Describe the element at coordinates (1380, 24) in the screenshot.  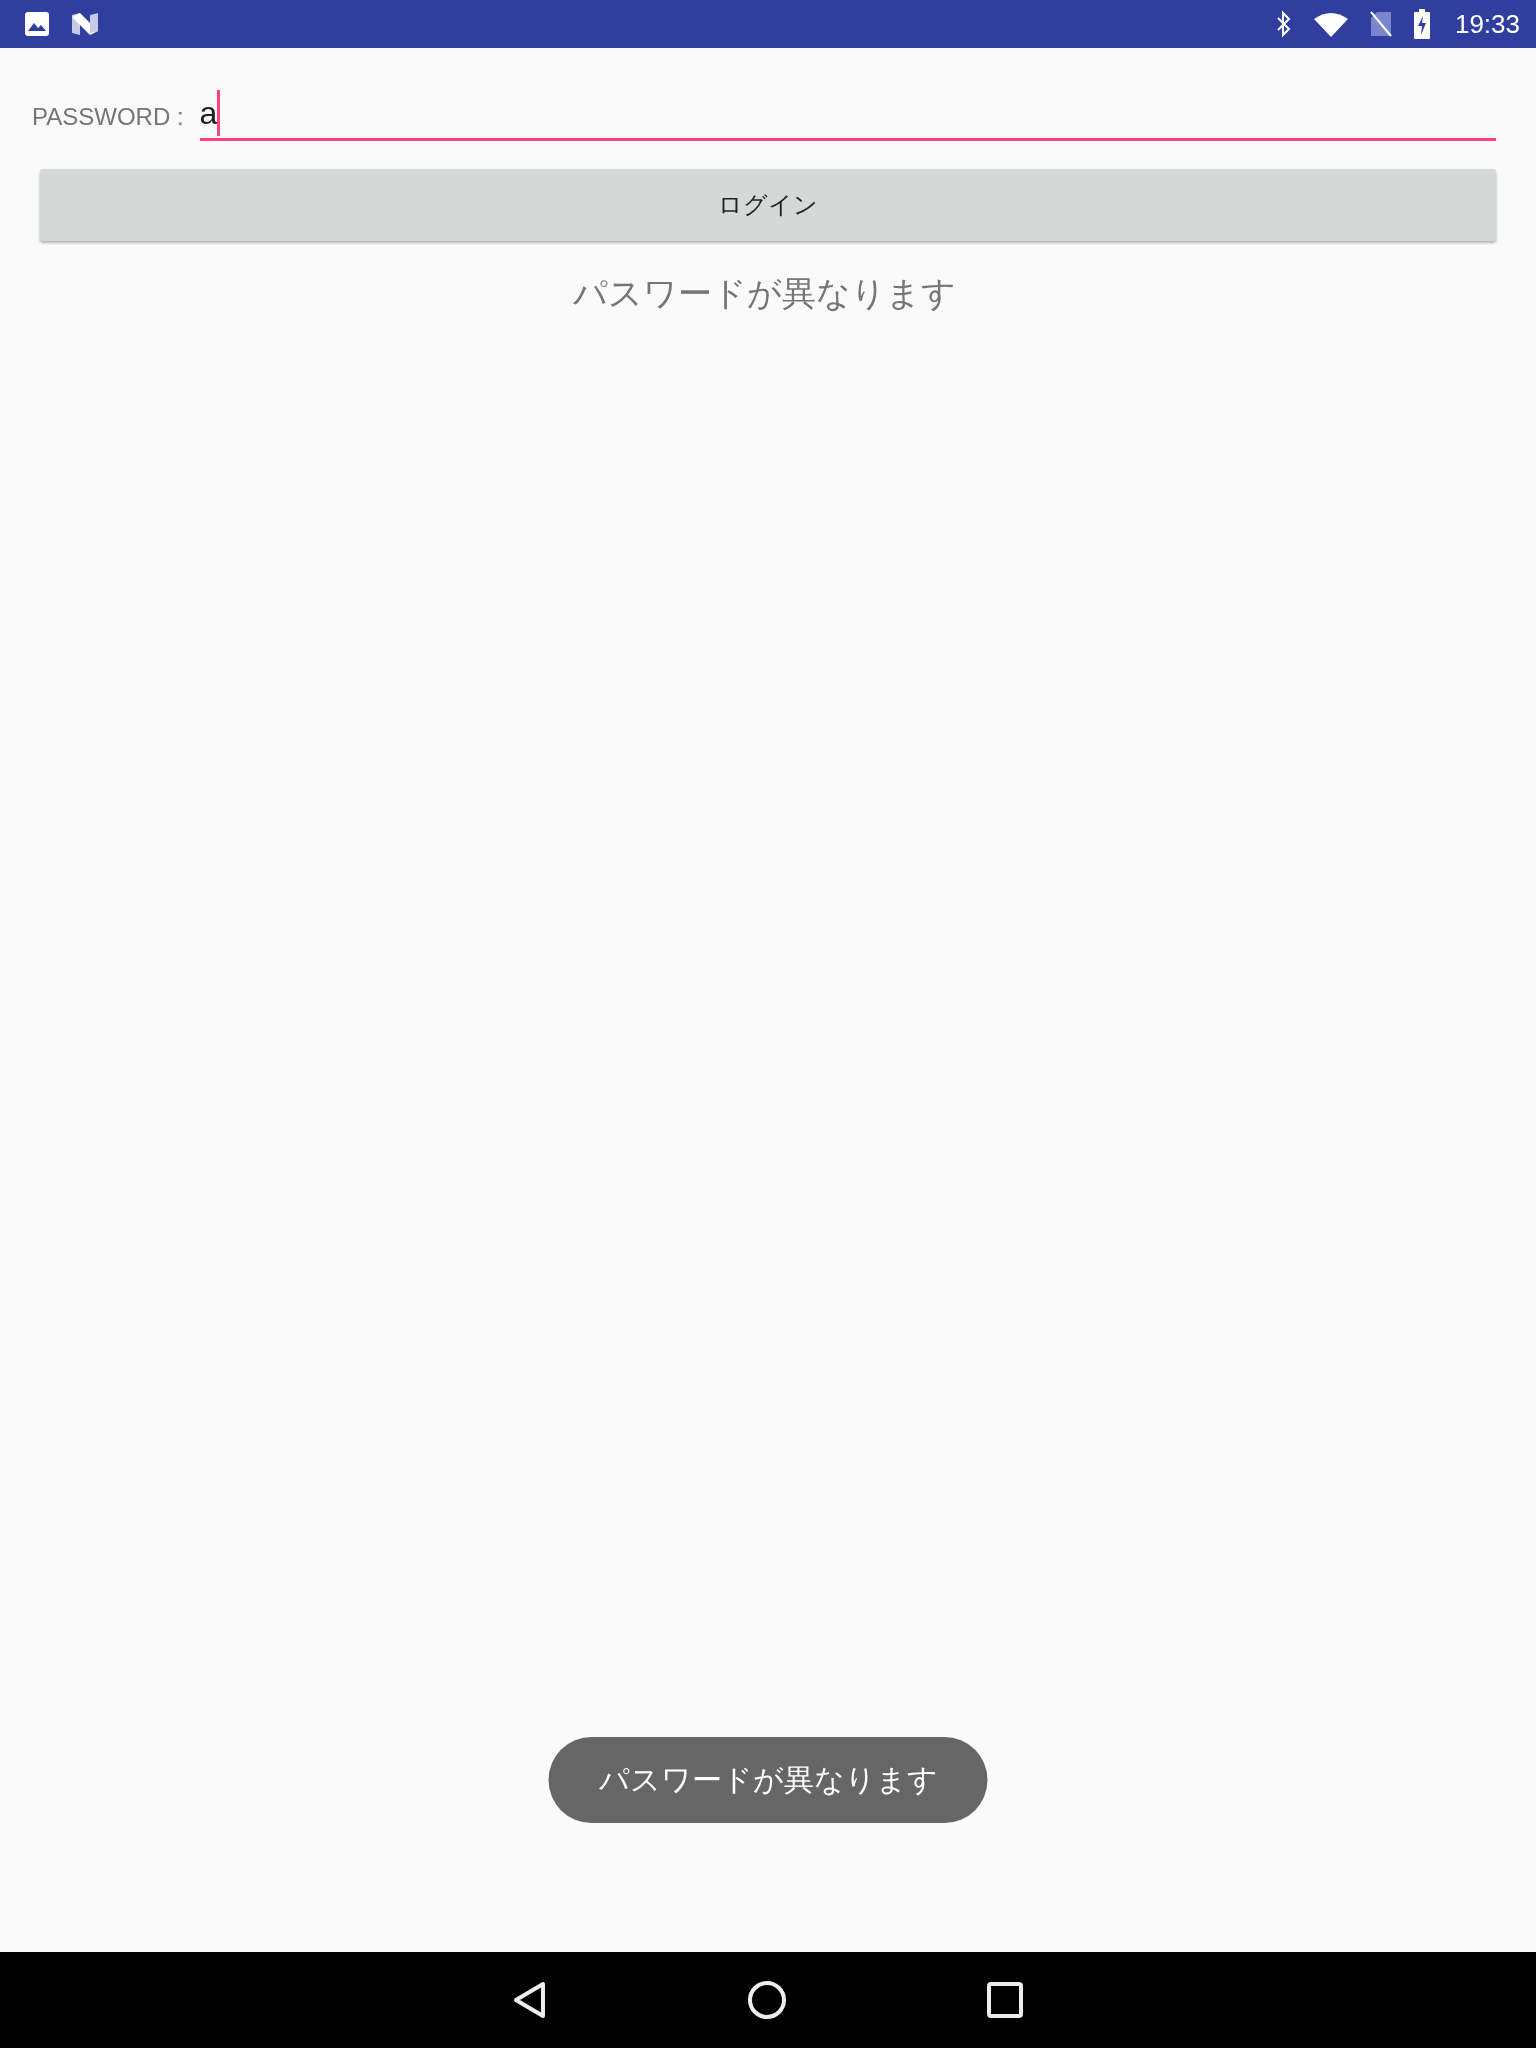
I see `no-sim-icon` at that location.